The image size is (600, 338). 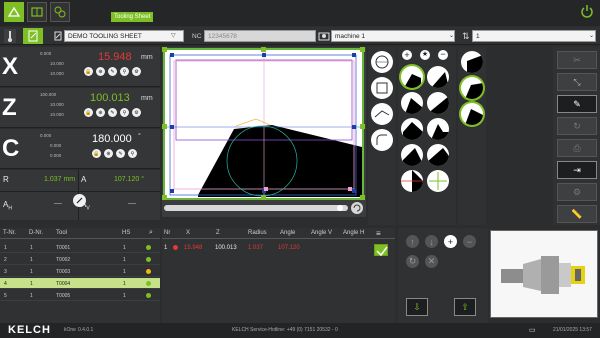 What do you see at coordinates (9, 233) in the screenshot?
I see `col-t-nr: T-Nr.` at bounding box center [9, 233].